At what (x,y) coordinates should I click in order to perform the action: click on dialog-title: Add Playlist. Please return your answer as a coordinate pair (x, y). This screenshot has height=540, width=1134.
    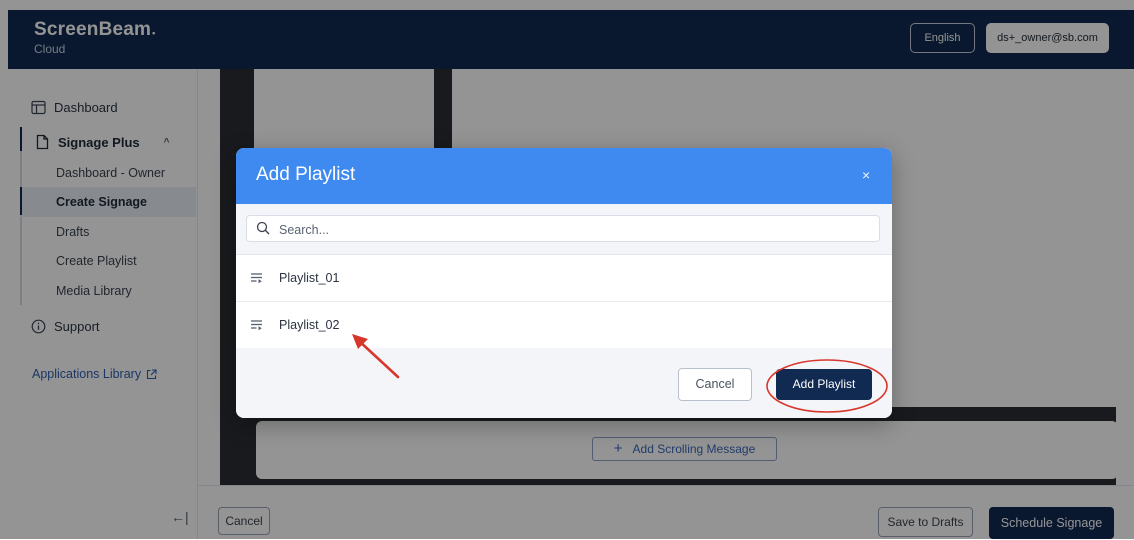
    Looking at the image, I should click on (306, 174).